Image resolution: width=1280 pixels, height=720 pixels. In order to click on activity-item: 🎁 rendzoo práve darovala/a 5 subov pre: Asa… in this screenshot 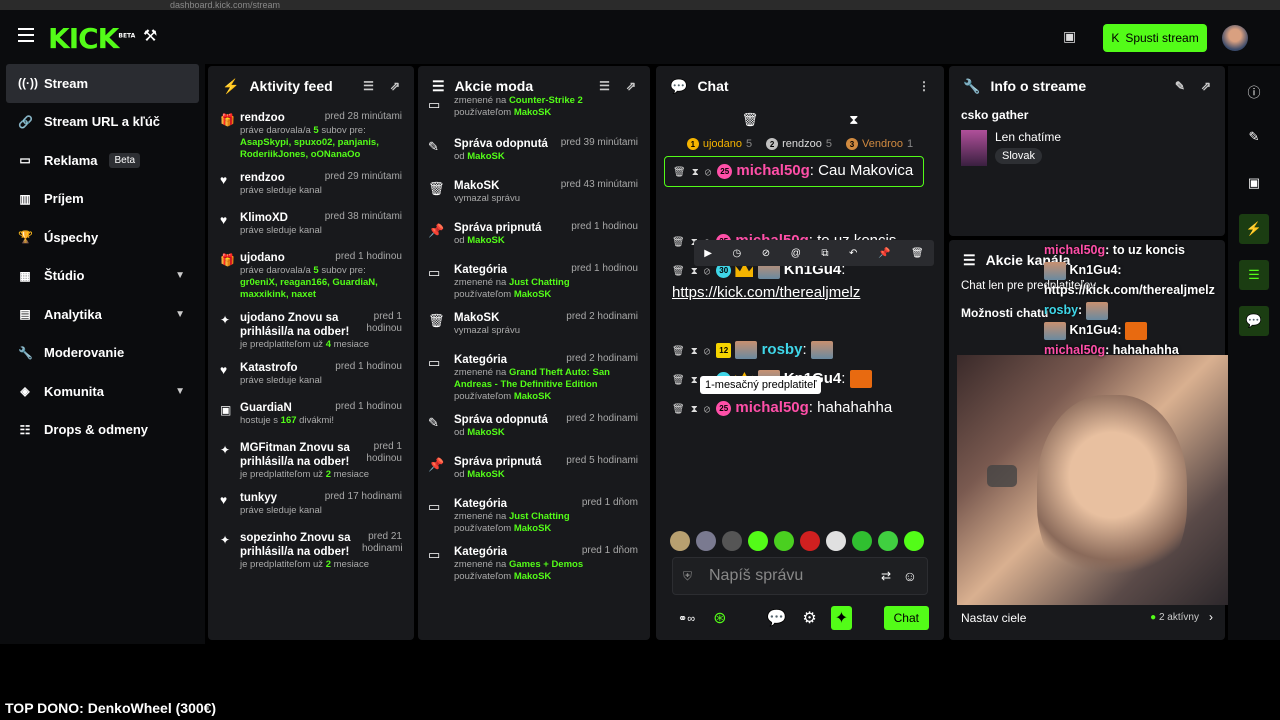, I will do `click(311, 136)`.